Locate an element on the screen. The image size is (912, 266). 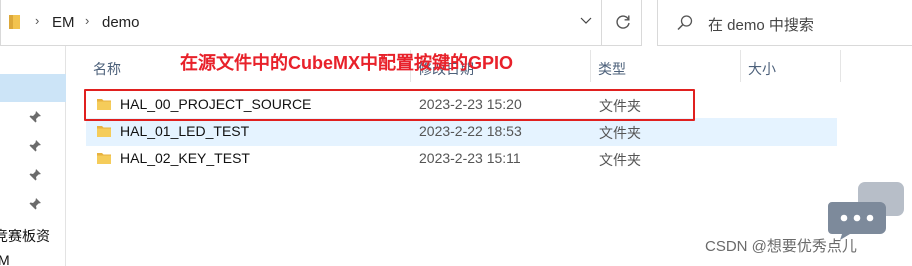
navigation-pane: 竞赛板资 M is located at coordinates (33, 156).